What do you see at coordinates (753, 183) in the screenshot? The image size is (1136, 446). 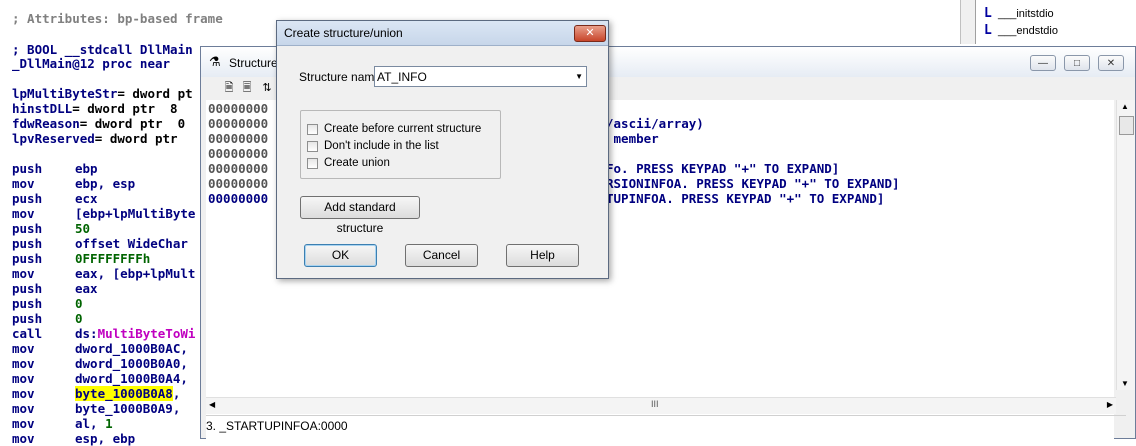 I see `structure-line-text: RSIONINFOA. PRESS KEYPAD "+" TO EXPAND]` at bounding box center [753, 183].